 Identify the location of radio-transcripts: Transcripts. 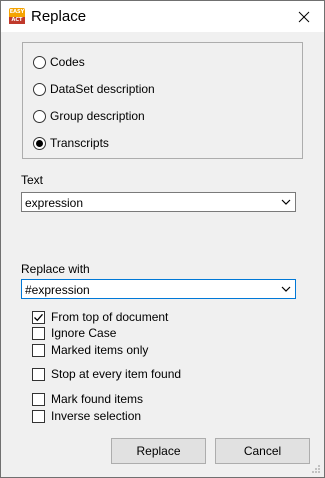
(71, 143).